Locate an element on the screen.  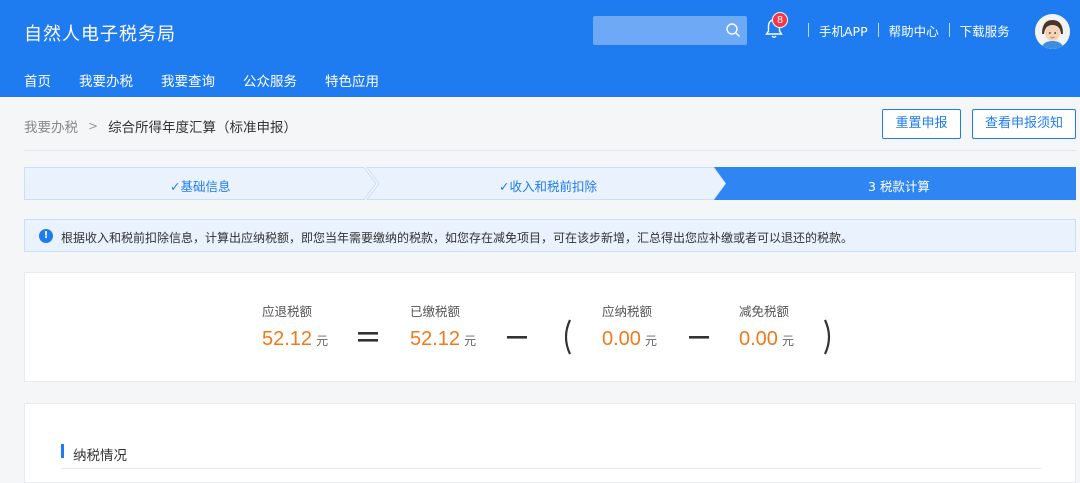
exempt-label: 减免税额 is located at coordinates (764, 311).